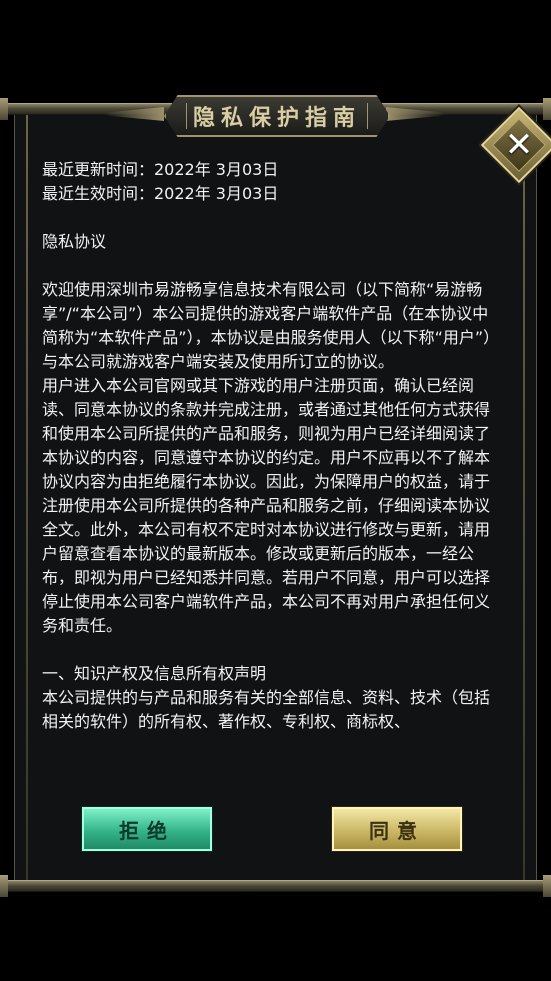 The width and height of the screenshot is (551, 981). What do you see at coordinates (147, 829) in the screenshot?
I see `refuse-button: 拒绝` at bounding box center [147, 829].